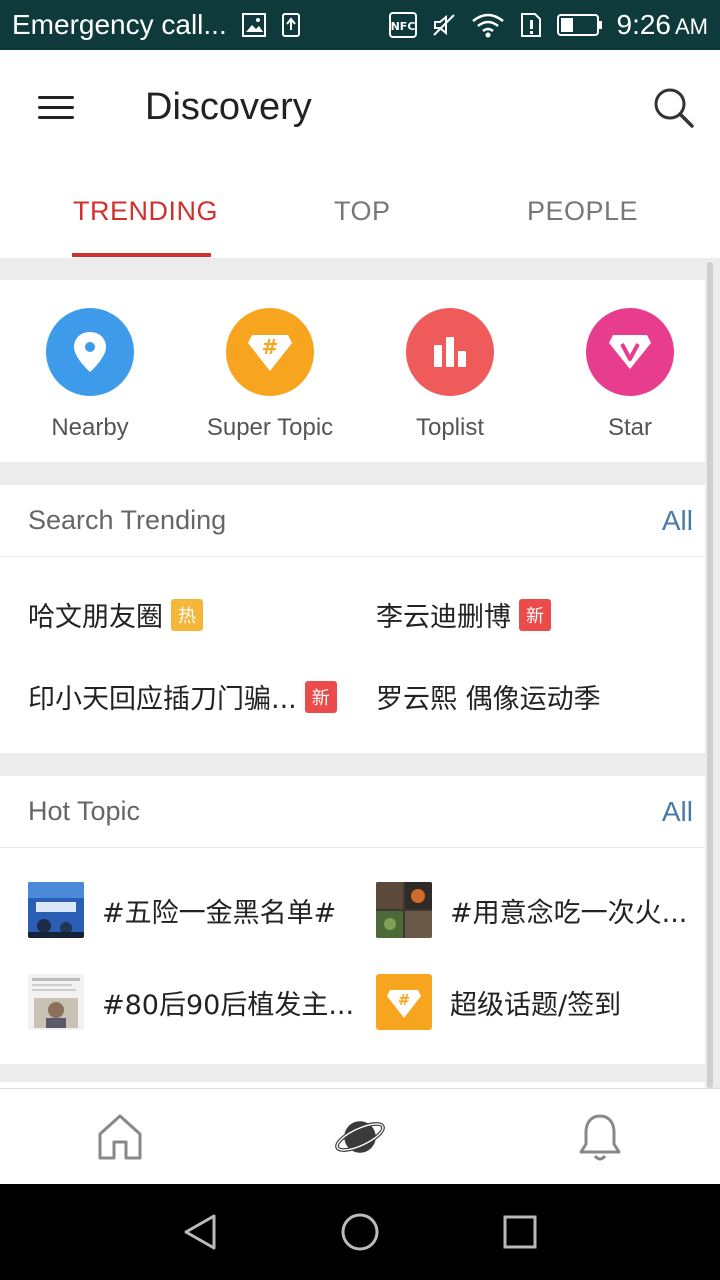 This screenshot has width=720, height=1280. I want to click on menu-button, so click(56, 108).